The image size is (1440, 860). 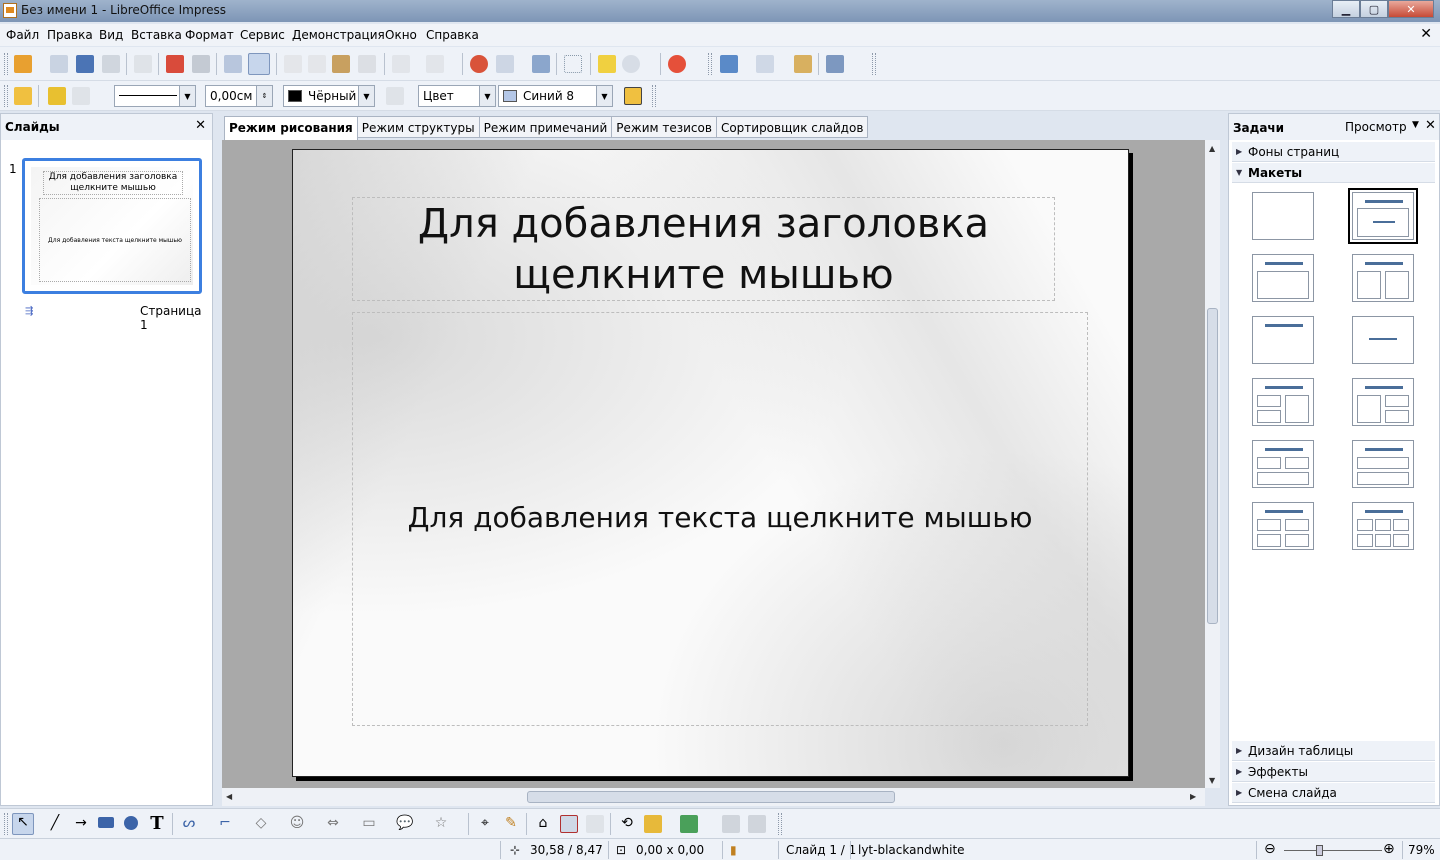 I want to click on styles-icon, so click(x=23, y=96).